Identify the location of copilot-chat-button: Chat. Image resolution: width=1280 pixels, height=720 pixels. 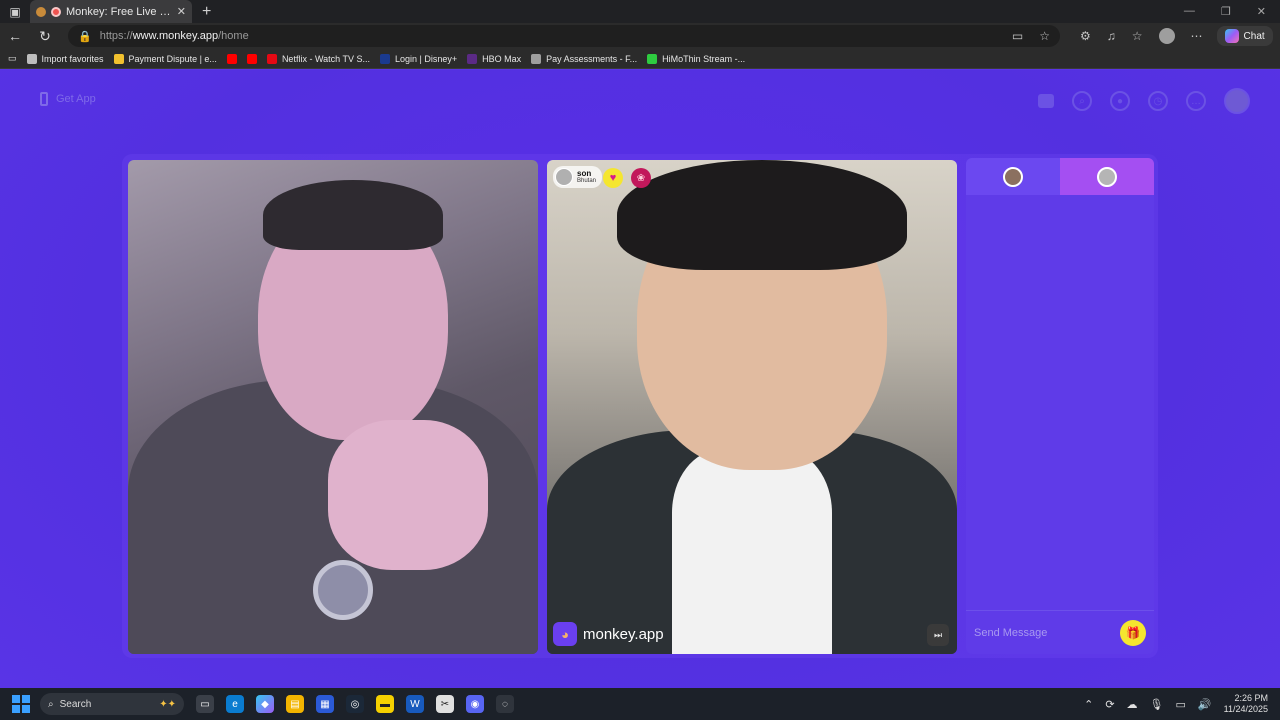
(1244, 36).